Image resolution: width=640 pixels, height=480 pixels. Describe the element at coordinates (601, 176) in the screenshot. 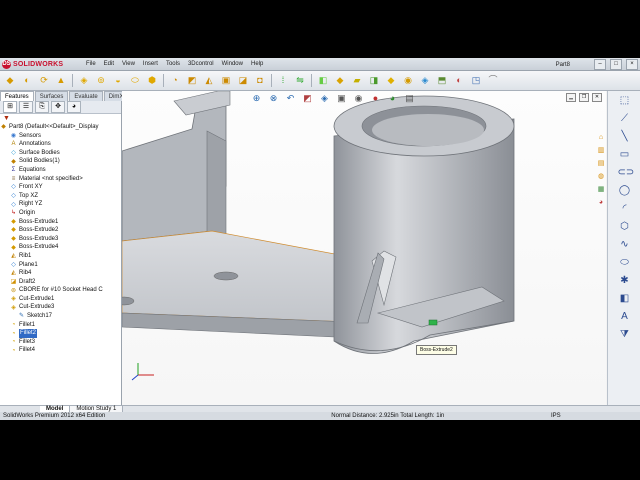

I see `search-icon: ◍` at that location.